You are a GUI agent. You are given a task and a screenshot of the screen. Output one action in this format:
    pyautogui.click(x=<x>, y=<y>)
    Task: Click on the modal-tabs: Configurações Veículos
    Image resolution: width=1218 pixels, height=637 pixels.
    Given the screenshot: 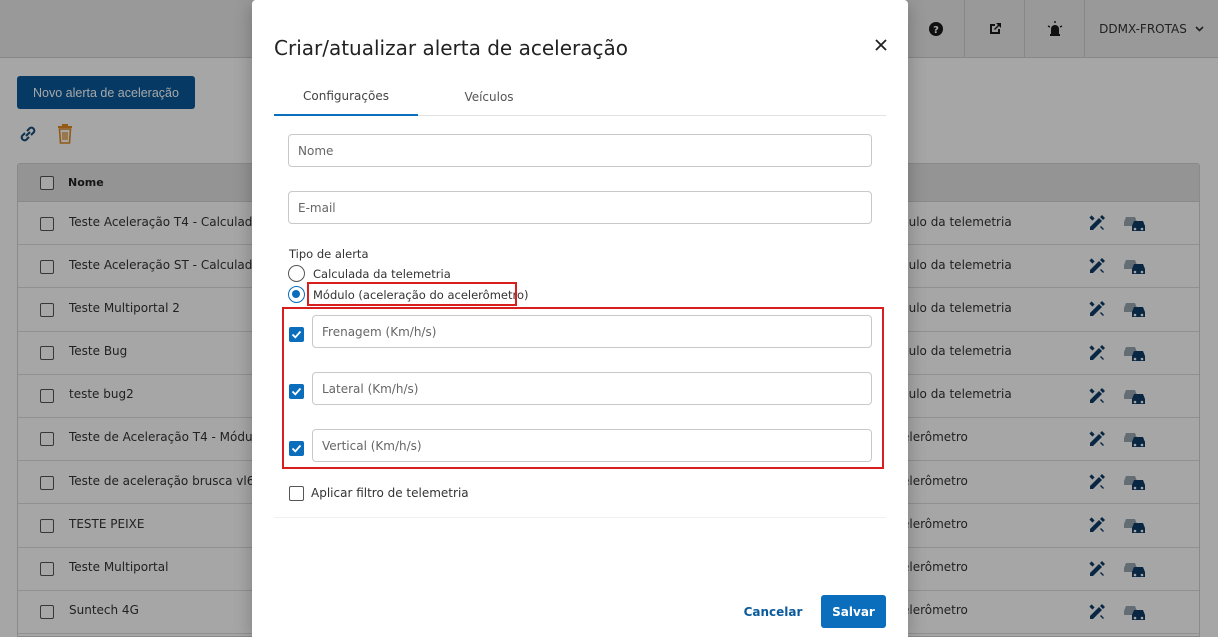 What is the action you would take?
    pyautogui.click(x=580, y=97)
    